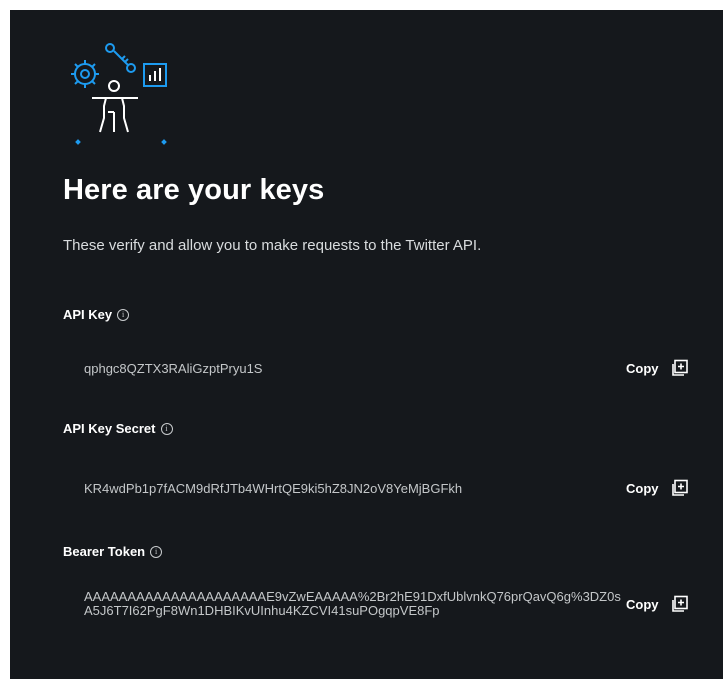 The width and height of the screenshot is (723, 679). I want to click on api-key-label-text: API Key, so click(88, 314).